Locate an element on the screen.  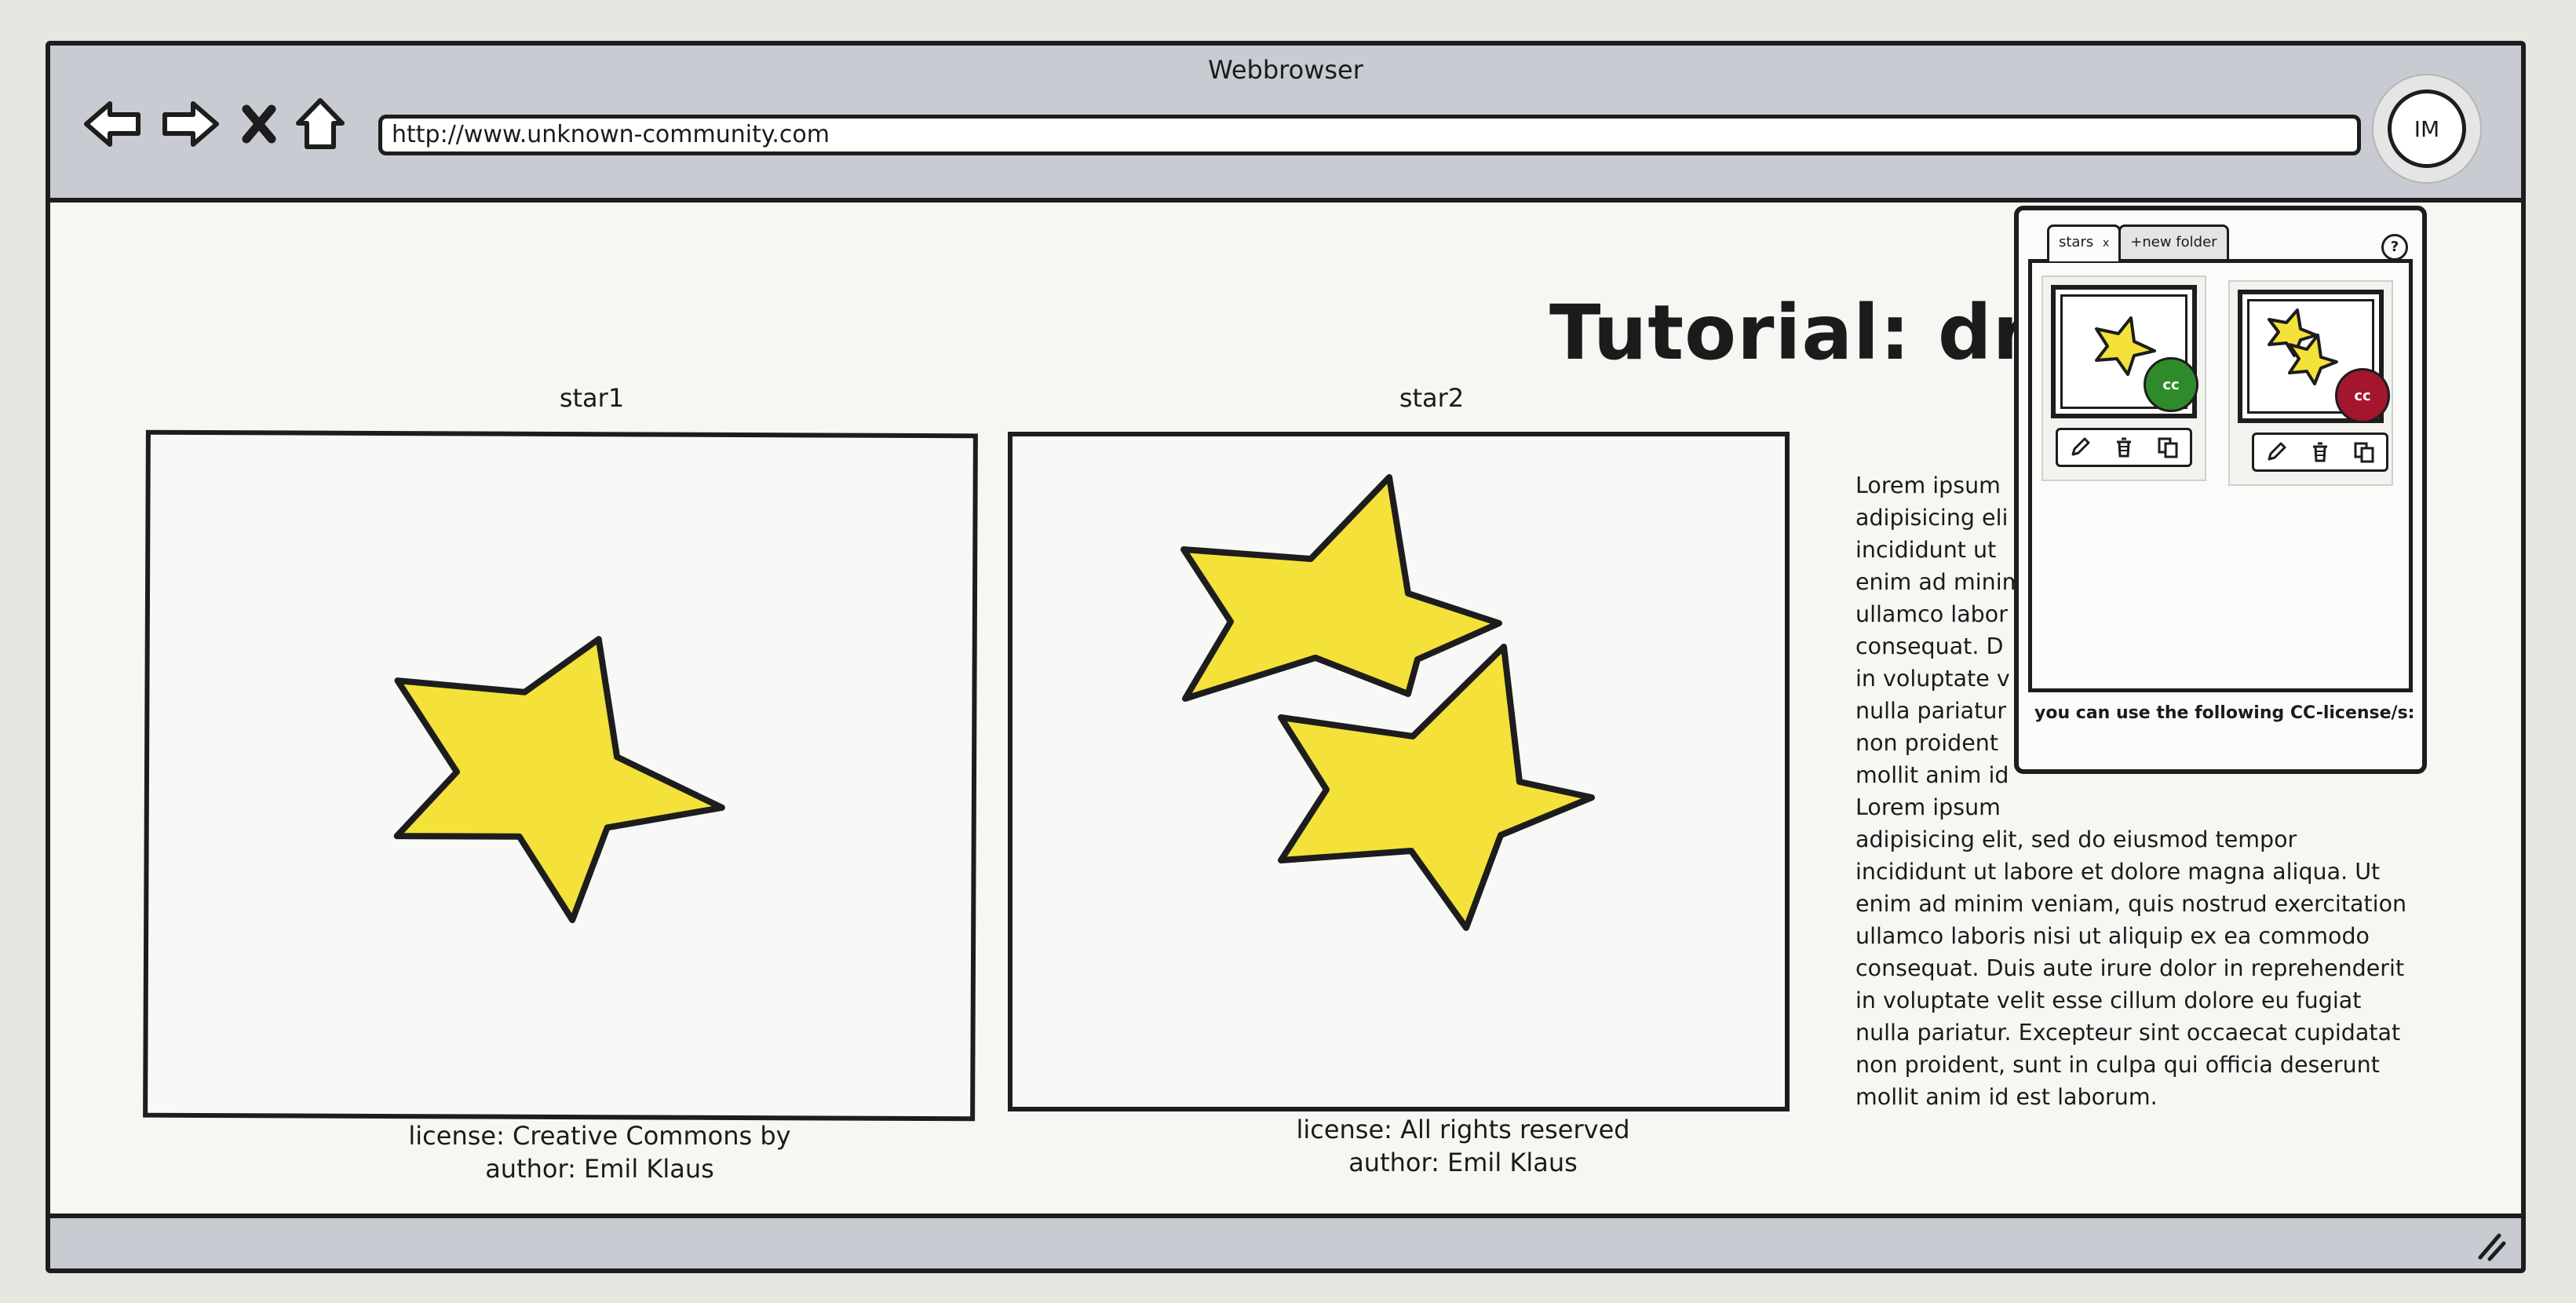
avatar: IM is located at coordinates (2427, 128).